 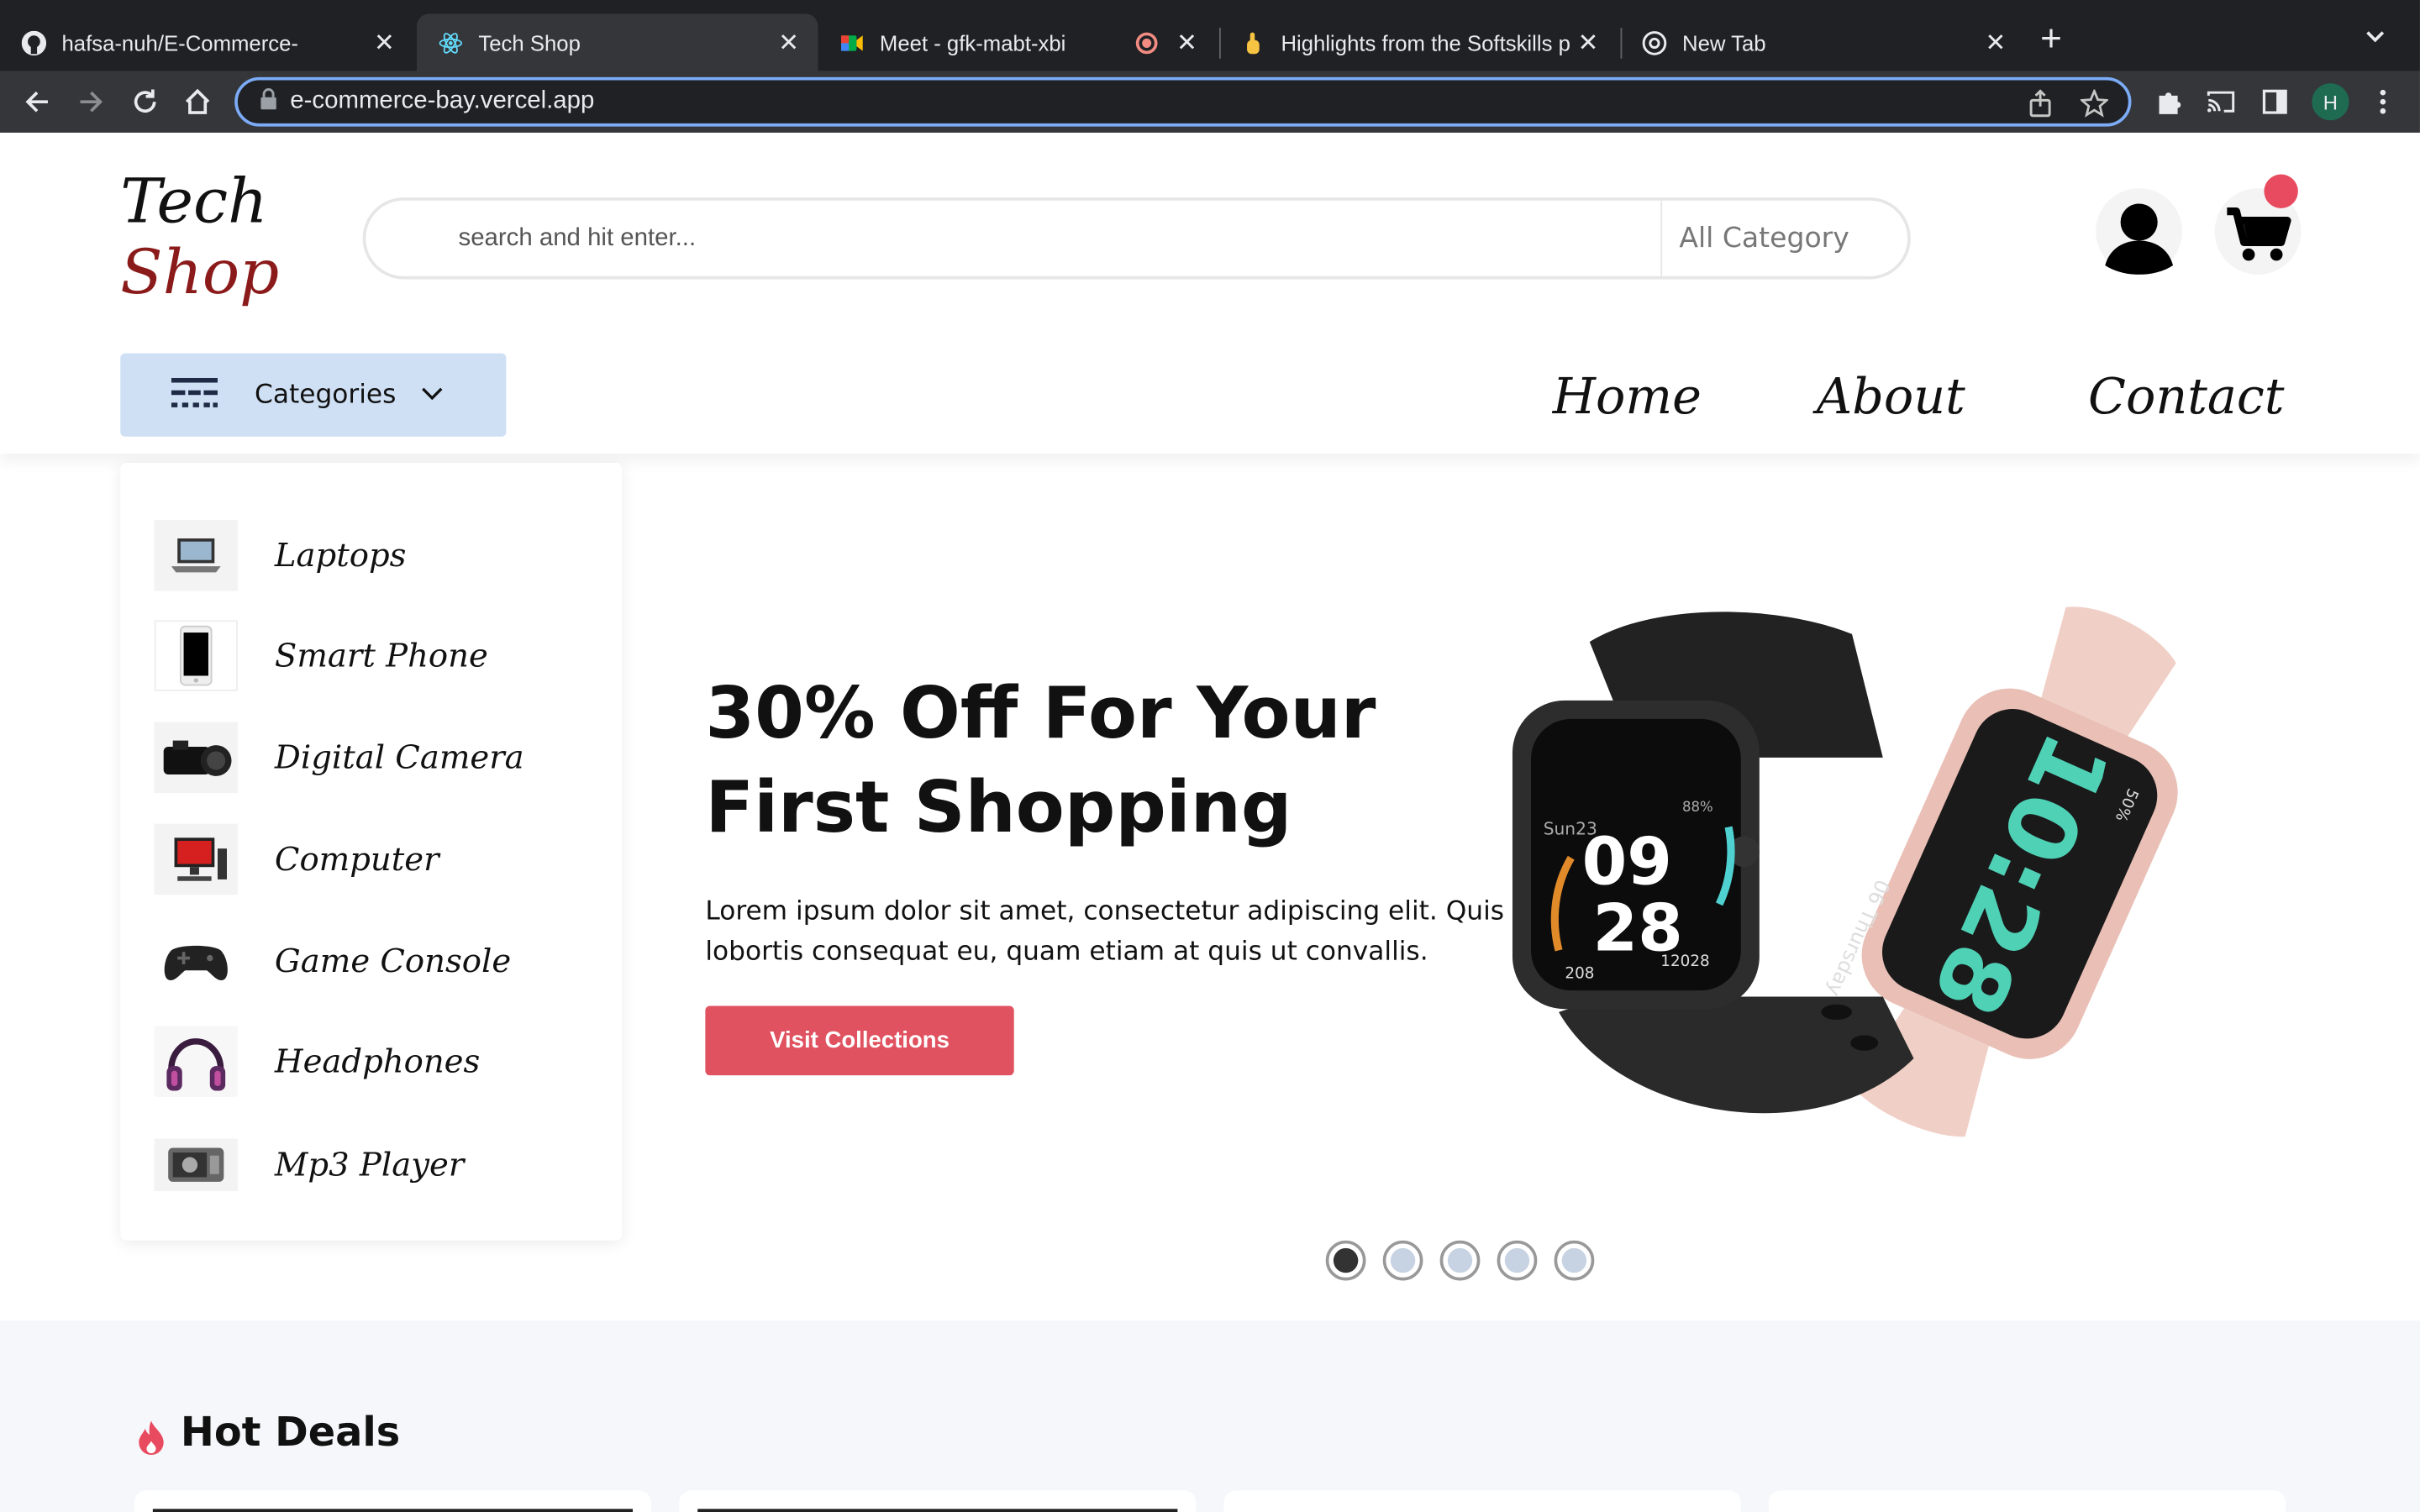 What do you see at coordinates (377, 1061) in the screenshot?
I see `category-label: Headphones` at bounding box center [377, 1061].